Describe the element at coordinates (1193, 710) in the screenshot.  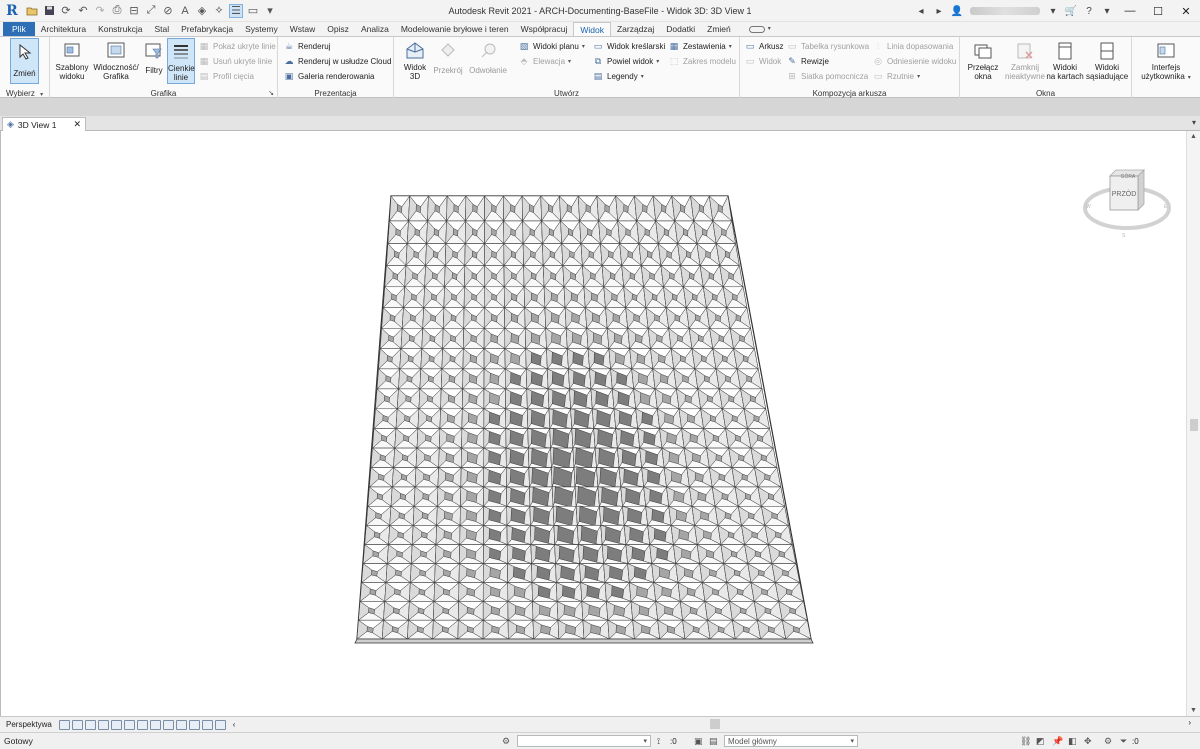
I see `scroll-down-icon: ▼` at that location.